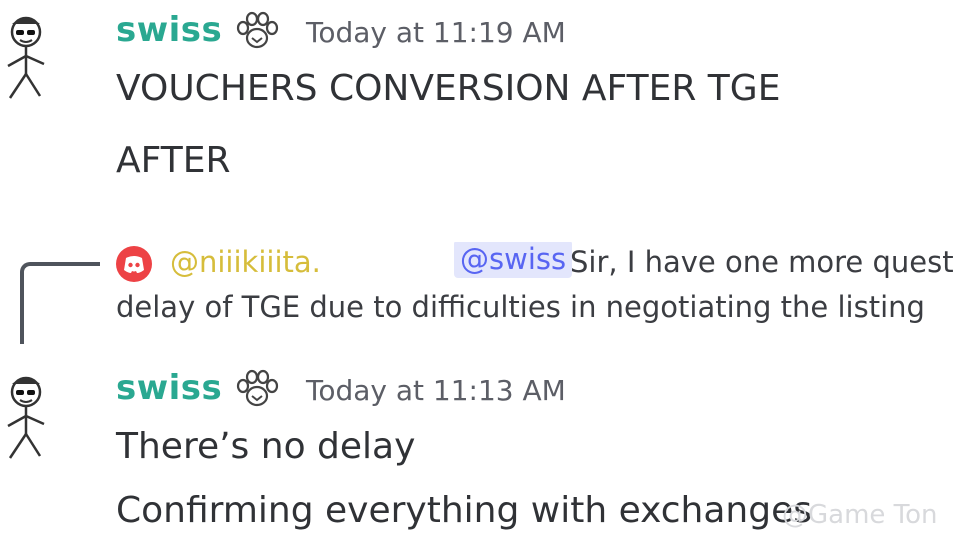 This screenshot has width=953, height=538. What do you see at coordinates (266, 446) in the screenshot?
I see `message-line: There’s no delay` at bounding box center [266, 446].